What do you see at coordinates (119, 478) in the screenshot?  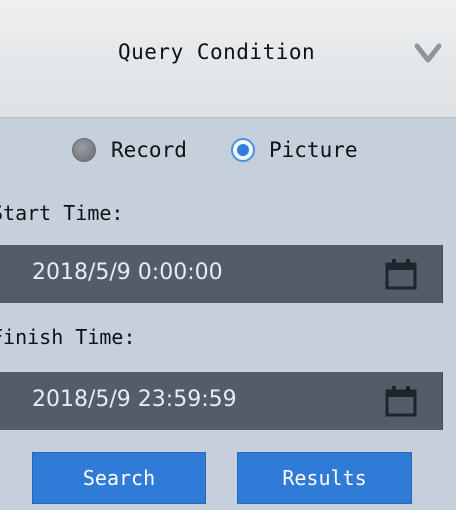 I see `search-button: Search` at bounding box center [119, 478].